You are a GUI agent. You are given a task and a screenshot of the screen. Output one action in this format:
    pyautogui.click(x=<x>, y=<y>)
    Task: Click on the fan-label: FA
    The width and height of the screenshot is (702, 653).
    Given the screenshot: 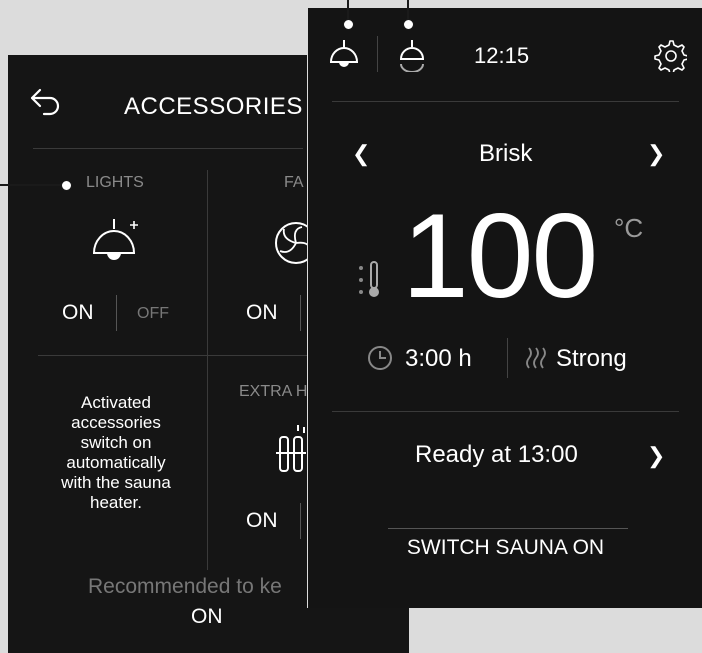 What is the action you would take?
    pyautogui.click(x=294, y=182)
    